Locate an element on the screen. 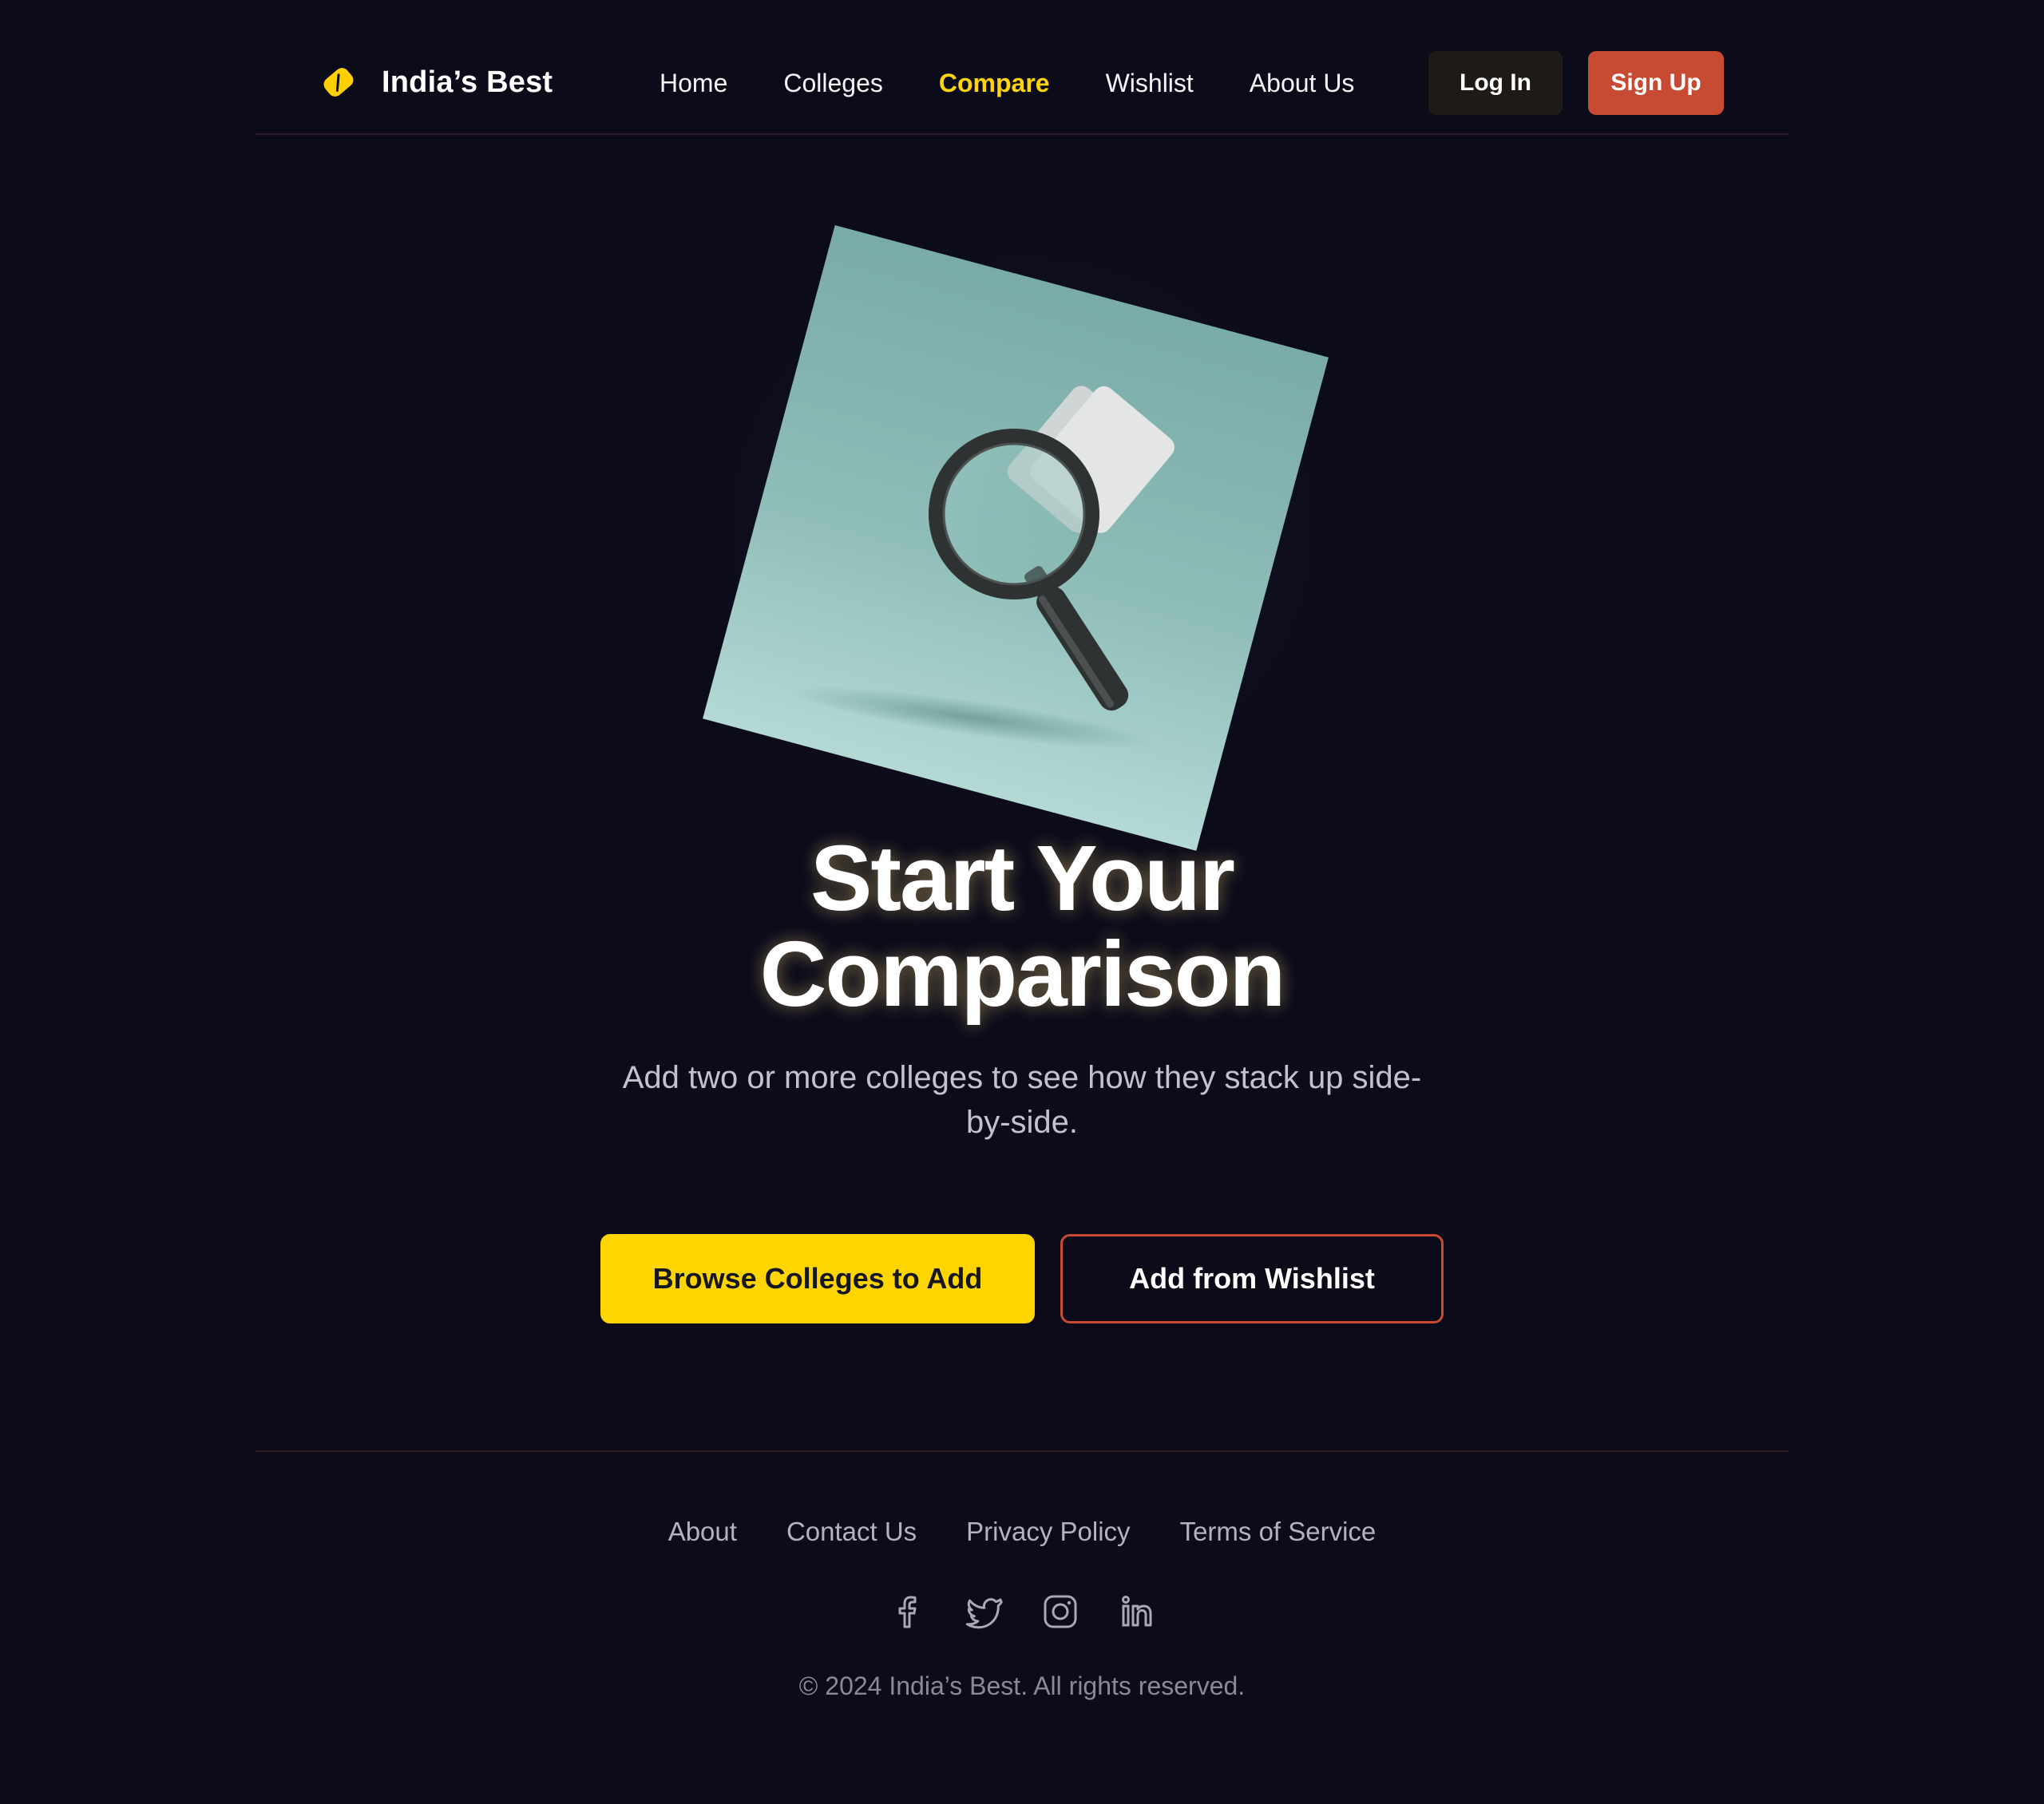 Image resolution: width=2044 pixels, height=1804 pixels. facebook-icon is located at coordinates (907, 1612).